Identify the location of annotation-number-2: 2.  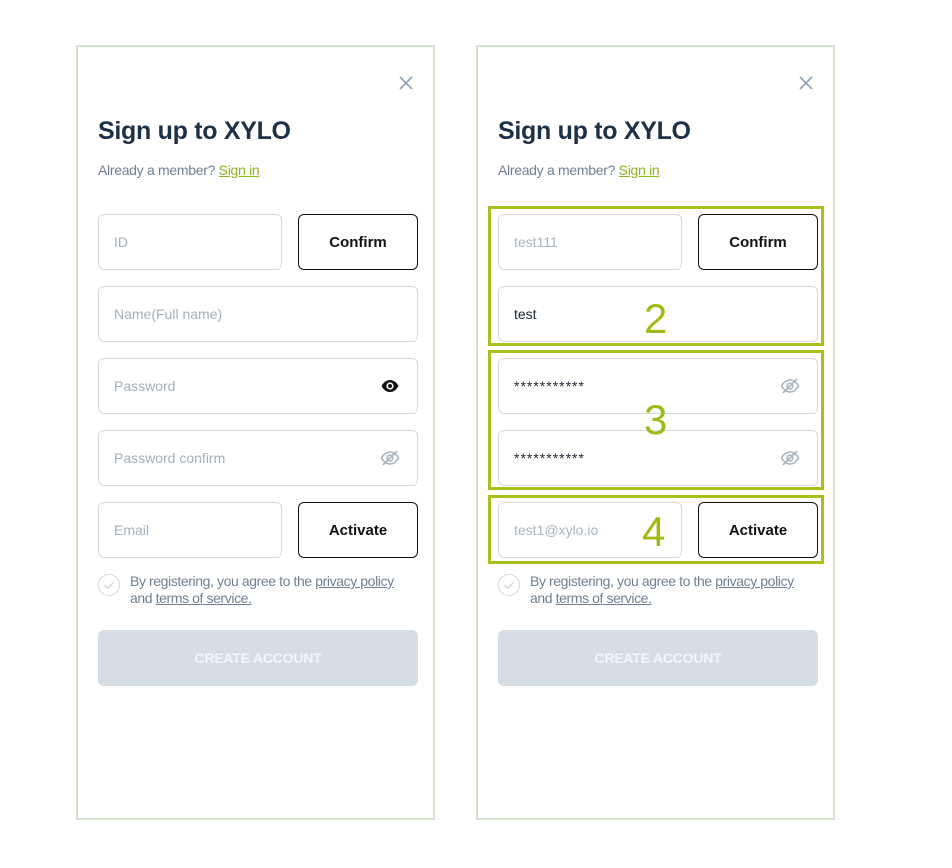
(656, 318).